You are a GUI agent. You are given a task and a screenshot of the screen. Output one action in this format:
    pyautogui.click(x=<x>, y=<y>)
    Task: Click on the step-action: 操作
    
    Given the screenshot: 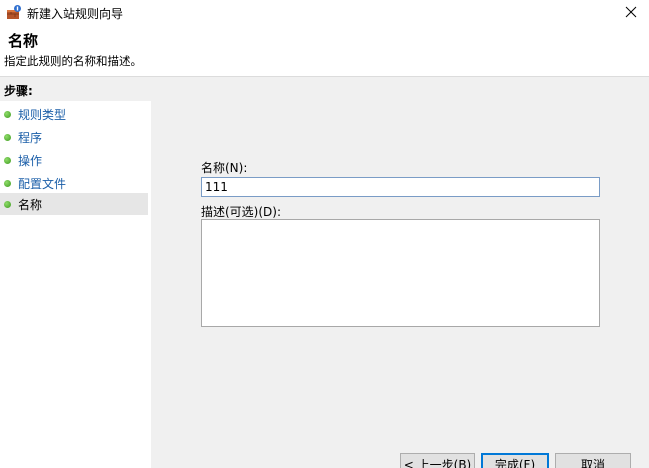 What is the action you would take?
    pyautogui.click(x=74, y=160)
    